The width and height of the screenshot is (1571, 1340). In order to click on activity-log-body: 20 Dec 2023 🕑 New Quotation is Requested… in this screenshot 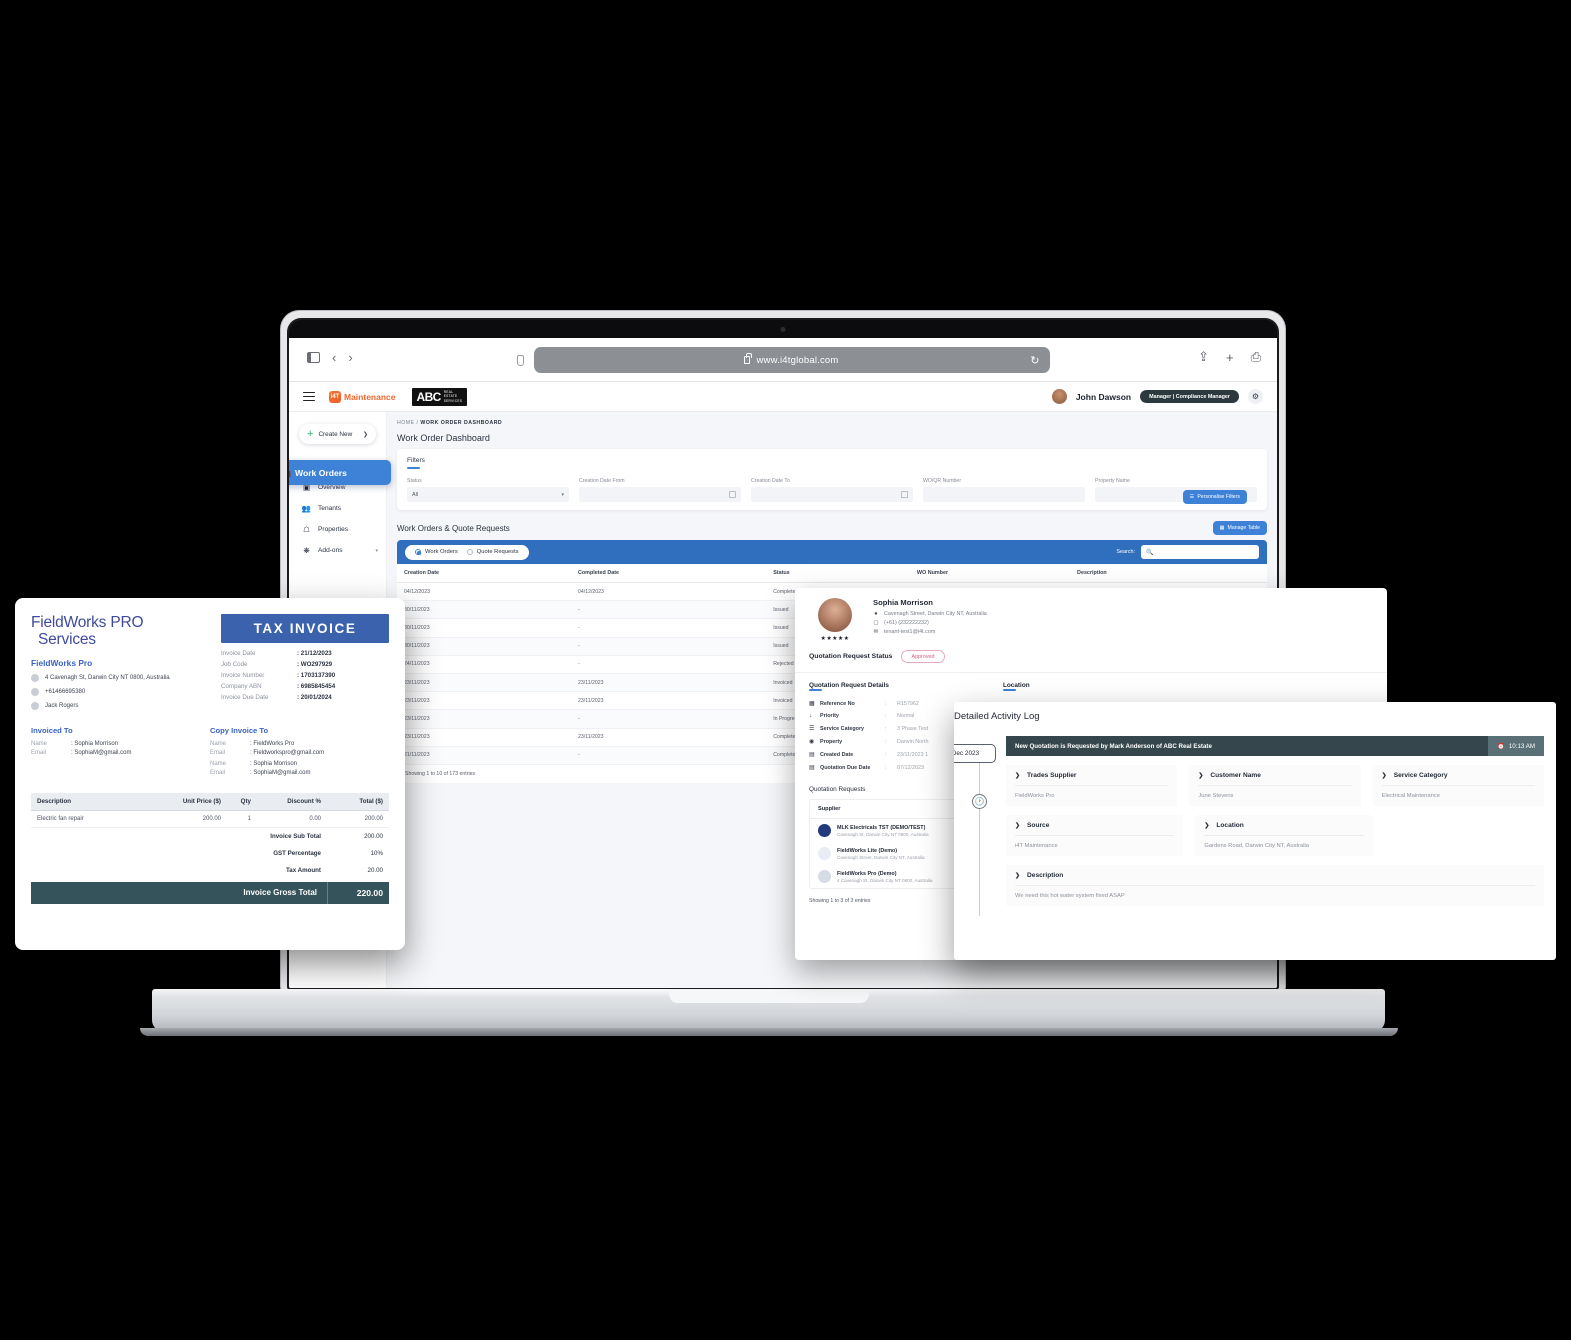, I will do `click(1255, 819)`.